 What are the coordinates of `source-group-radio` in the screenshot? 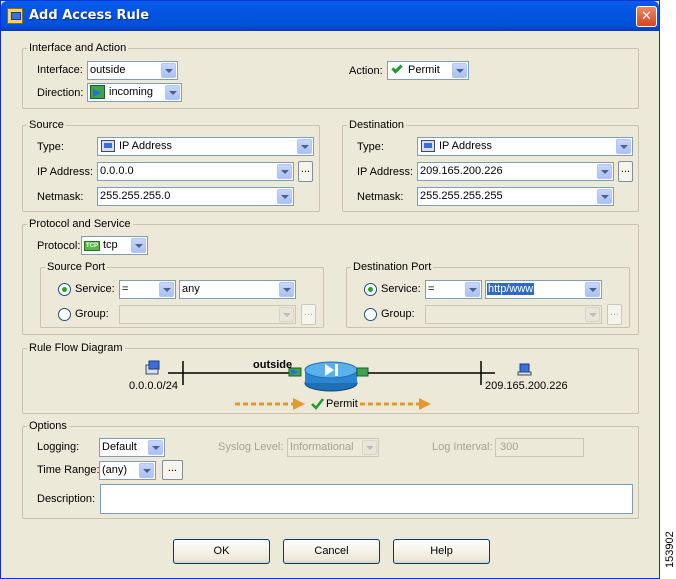 It's located at (64, 314).